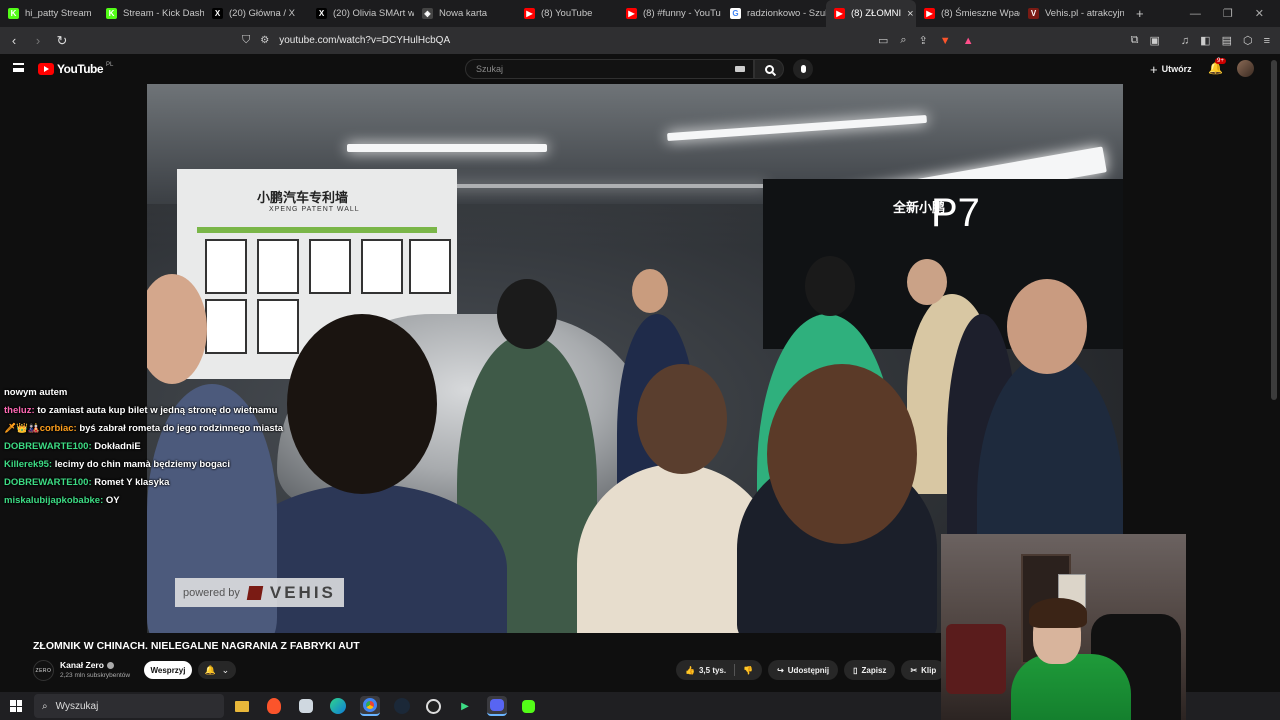  Describe the element at coordinates (210, 669) in the screenshot. I see `bell-icon: 🔔` at that location.